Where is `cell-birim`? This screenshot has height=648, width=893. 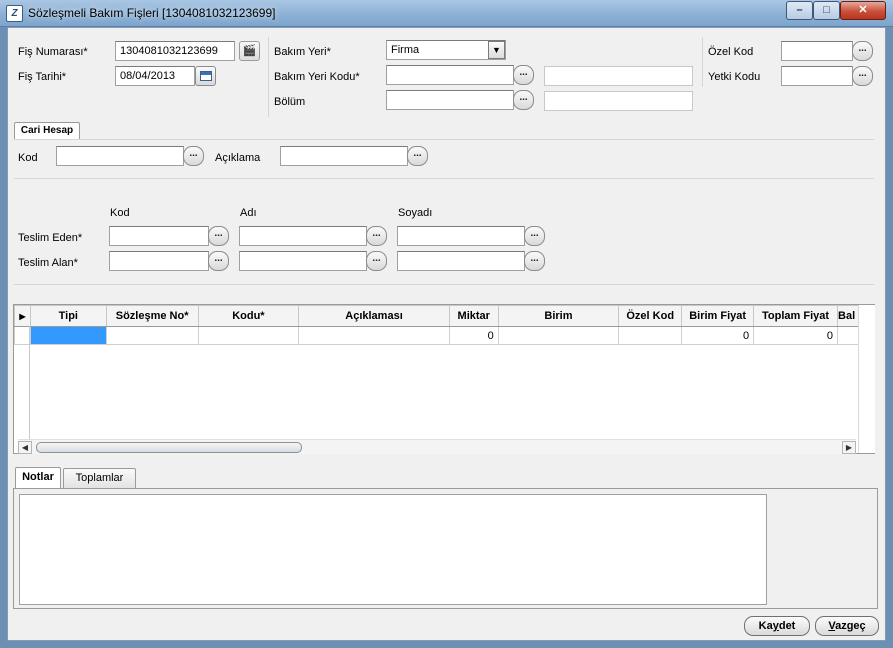
cell-birim is located at coordinates (558, 335).